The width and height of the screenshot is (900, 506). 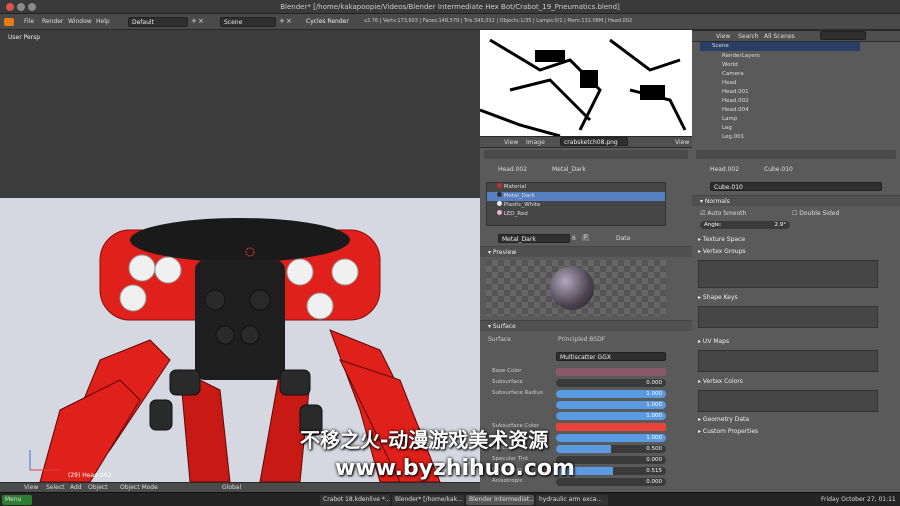 I want to click on mesh-section-title: ▸ Shape Keys, so click(x=796, y=299).